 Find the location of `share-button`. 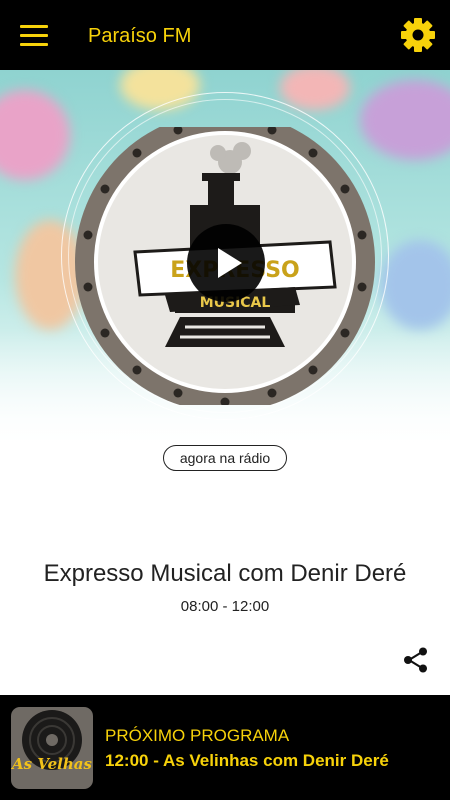

share-button is located at coordinates (416, 660).